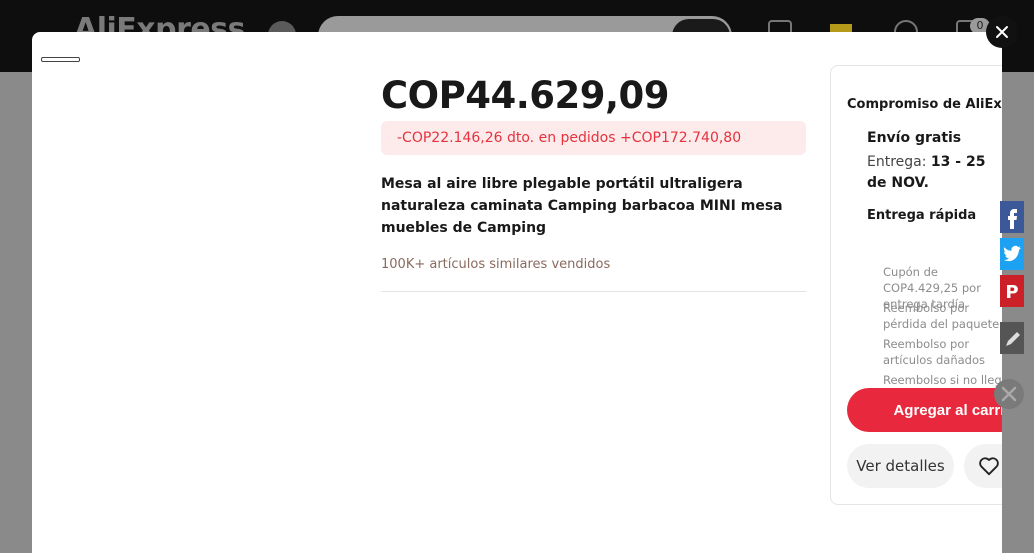  I want to click on commitment-heading: Compromiso de AliExpress, so click(924, 104).